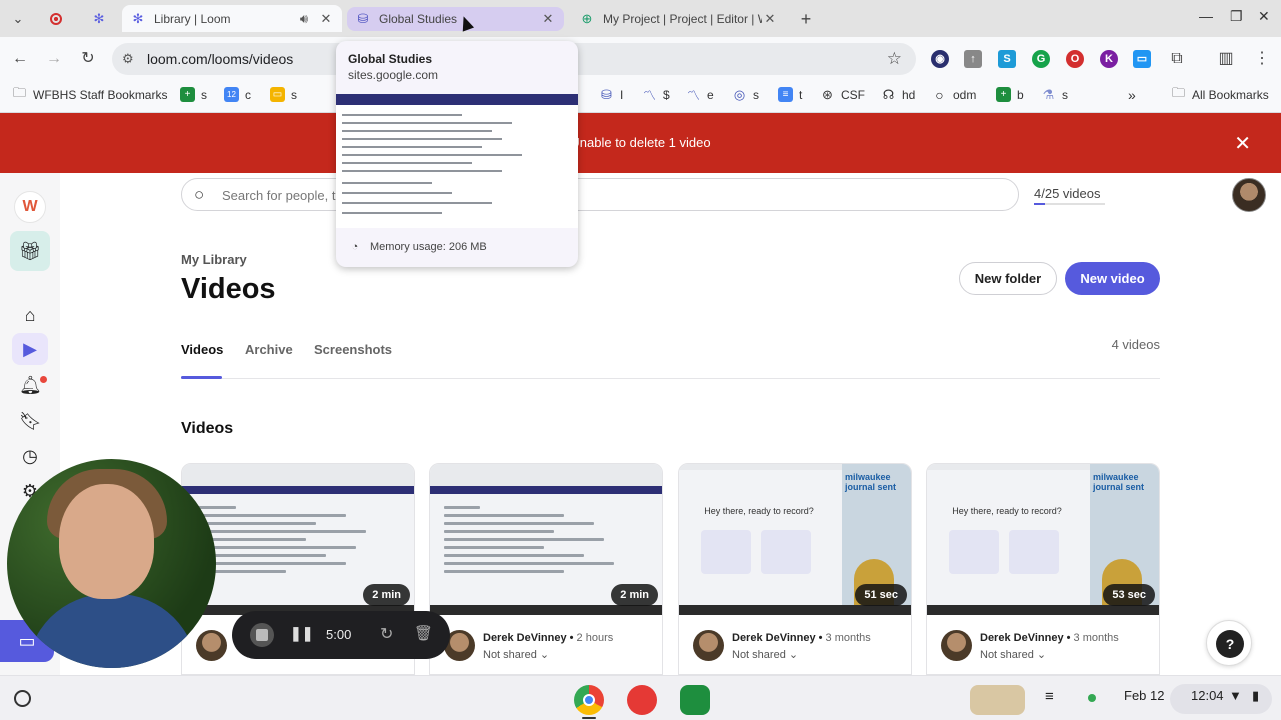 This screenshot has width=1281, height=720. Describe the element at coordinates (214, 259) in the screenshot. I see `breadcrumb: My Library` at that location.